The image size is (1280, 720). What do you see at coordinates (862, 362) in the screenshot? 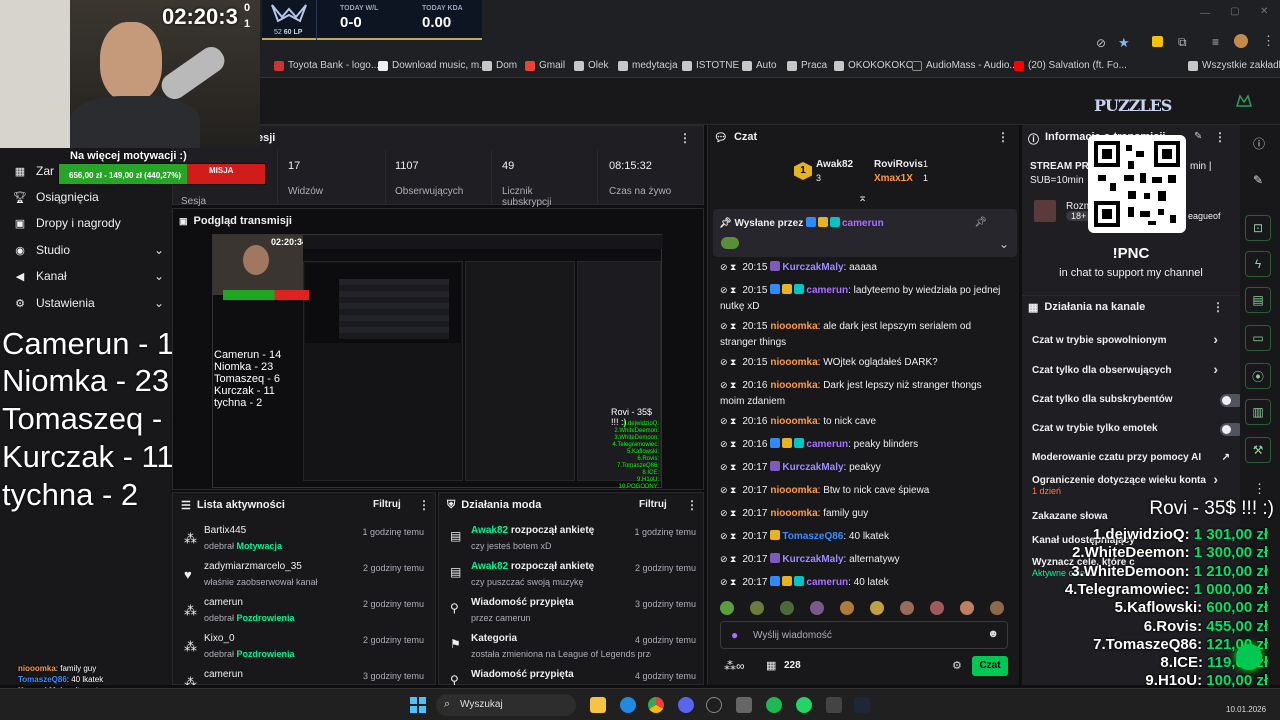
I see `chat-message: ⊘ ⧗ 20:15 niooomka: WOjtek oglądałeś DARK?` at bounding box center [862, 362].